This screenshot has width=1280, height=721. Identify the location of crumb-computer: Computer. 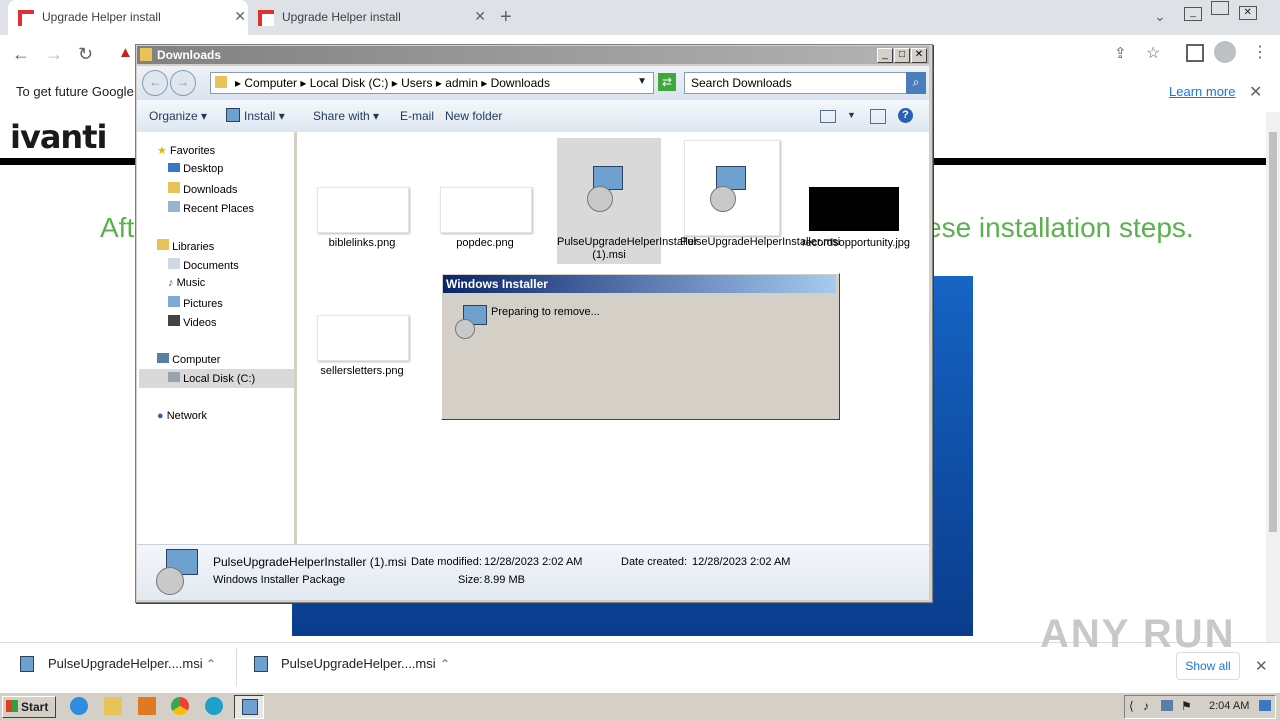
(270, 83).